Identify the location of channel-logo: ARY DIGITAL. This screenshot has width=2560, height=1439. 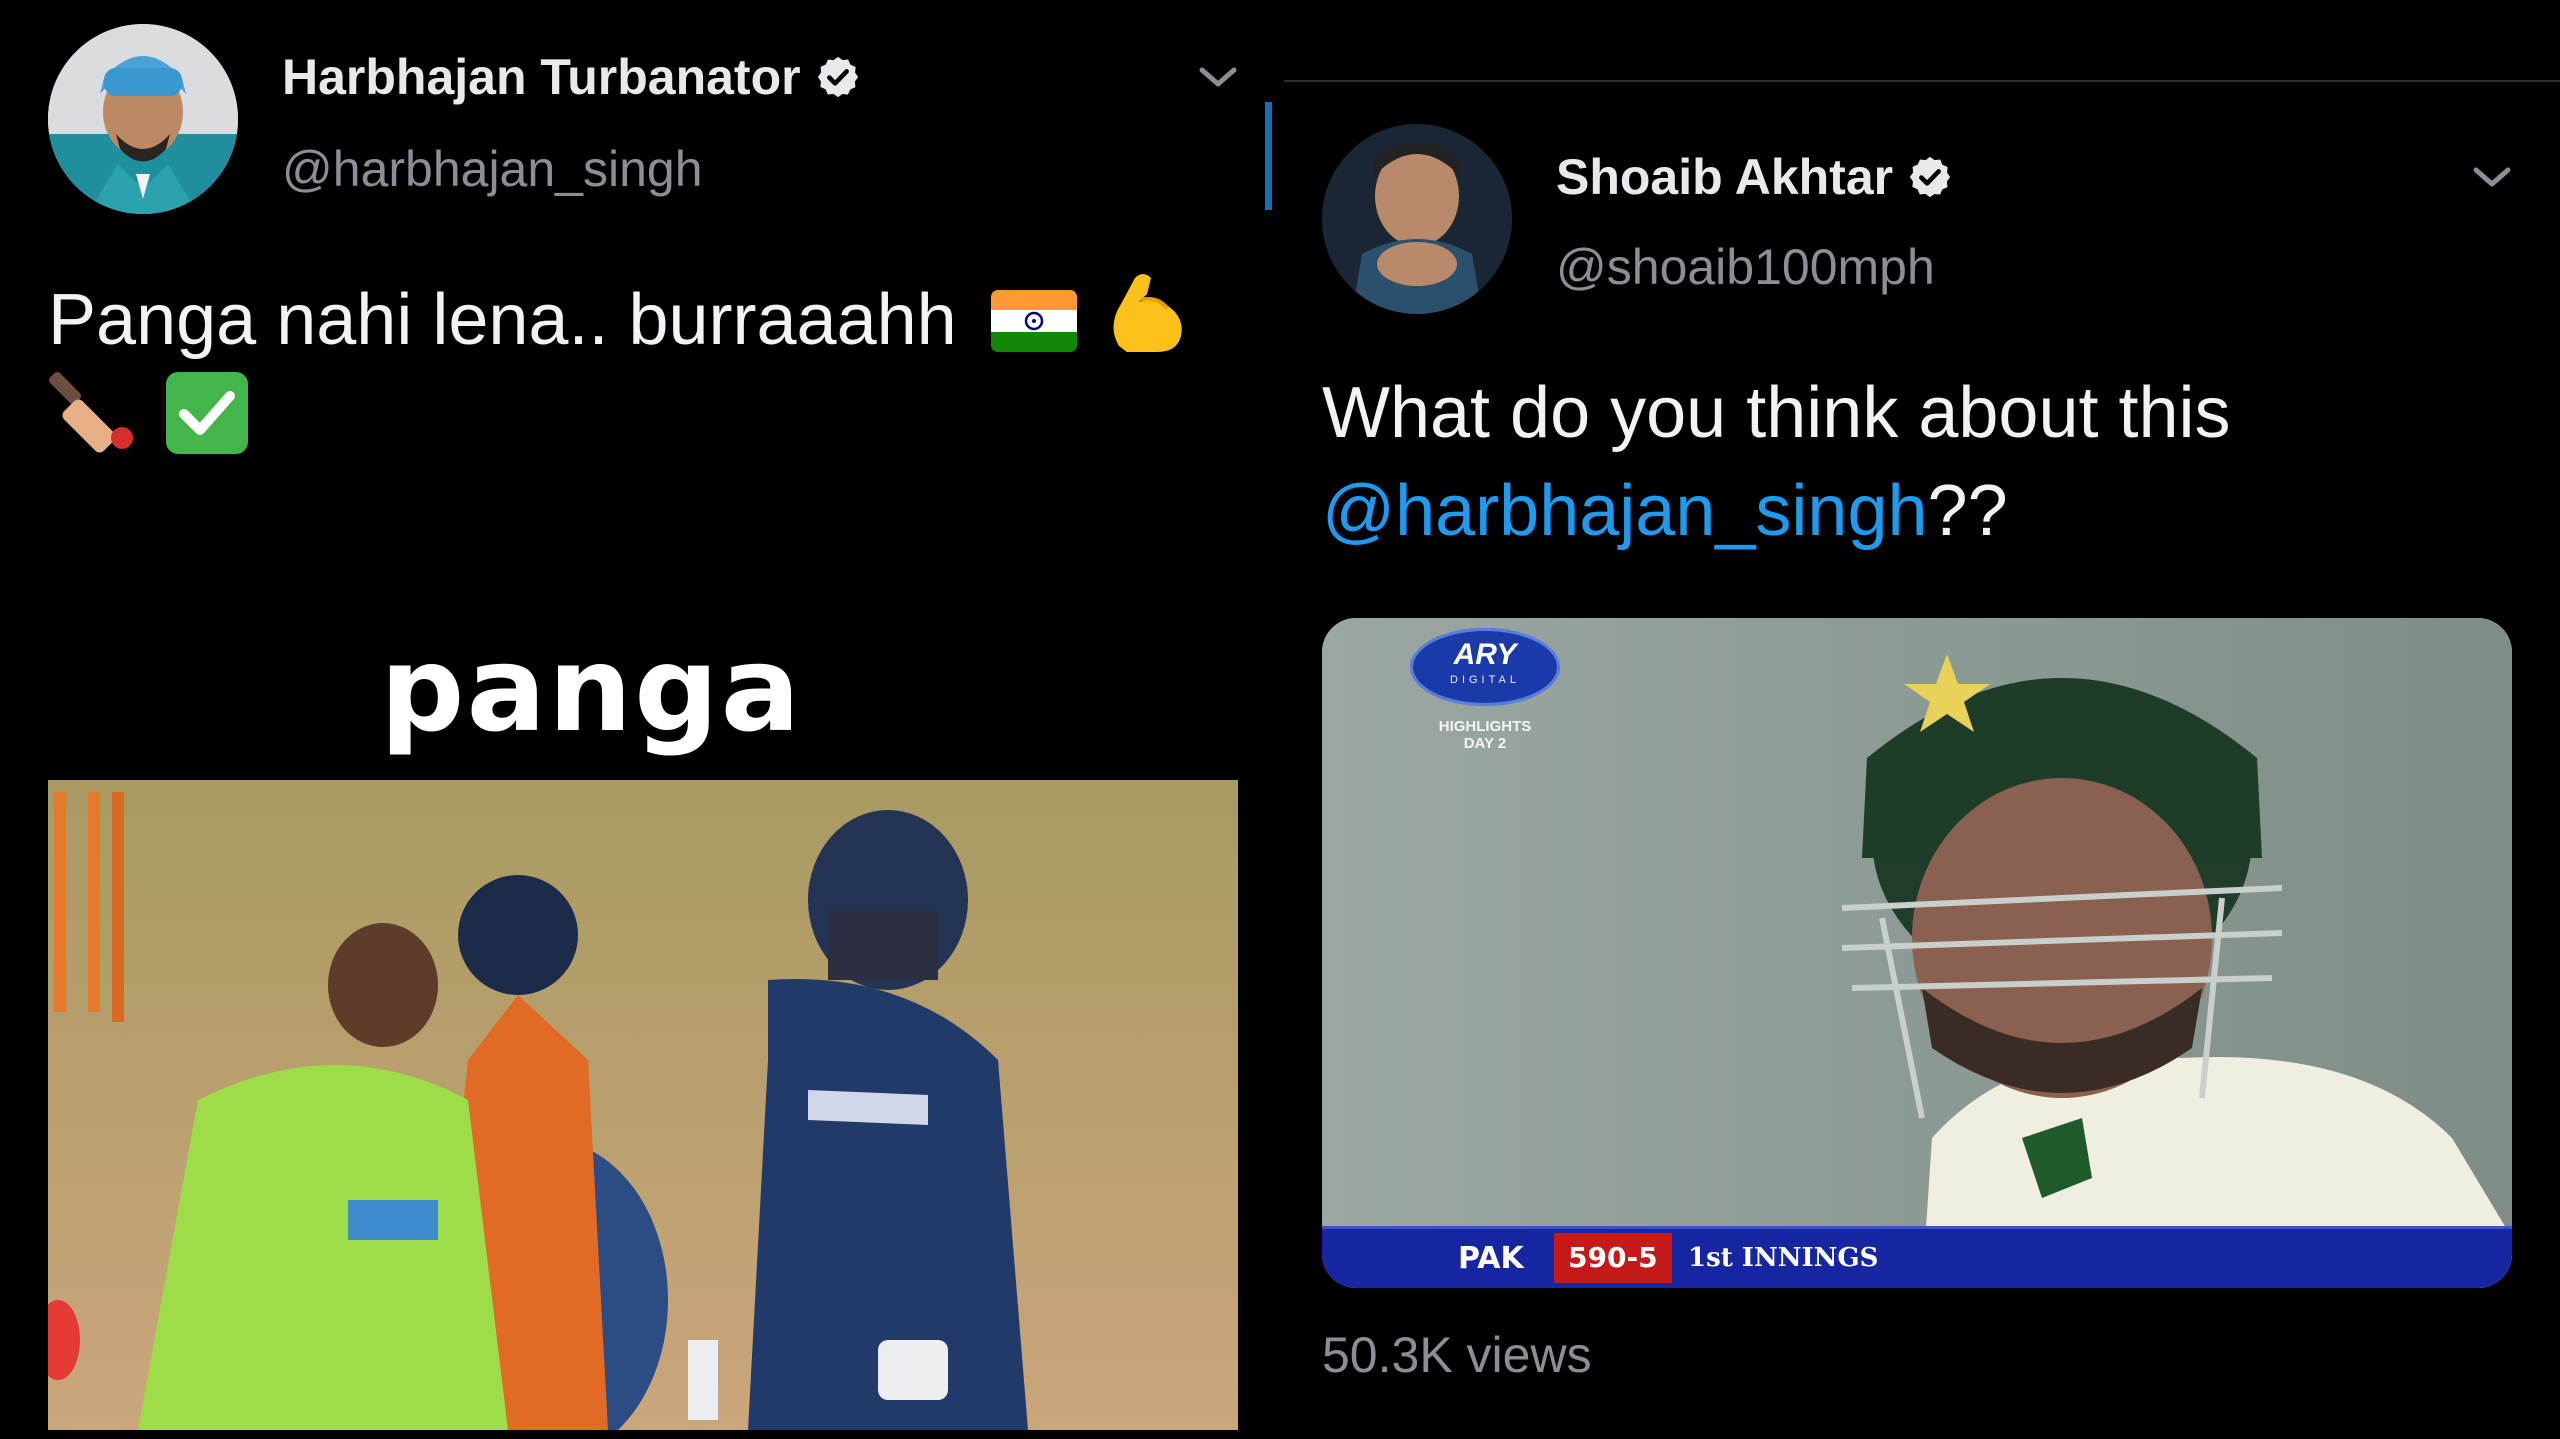
(1485, 667).